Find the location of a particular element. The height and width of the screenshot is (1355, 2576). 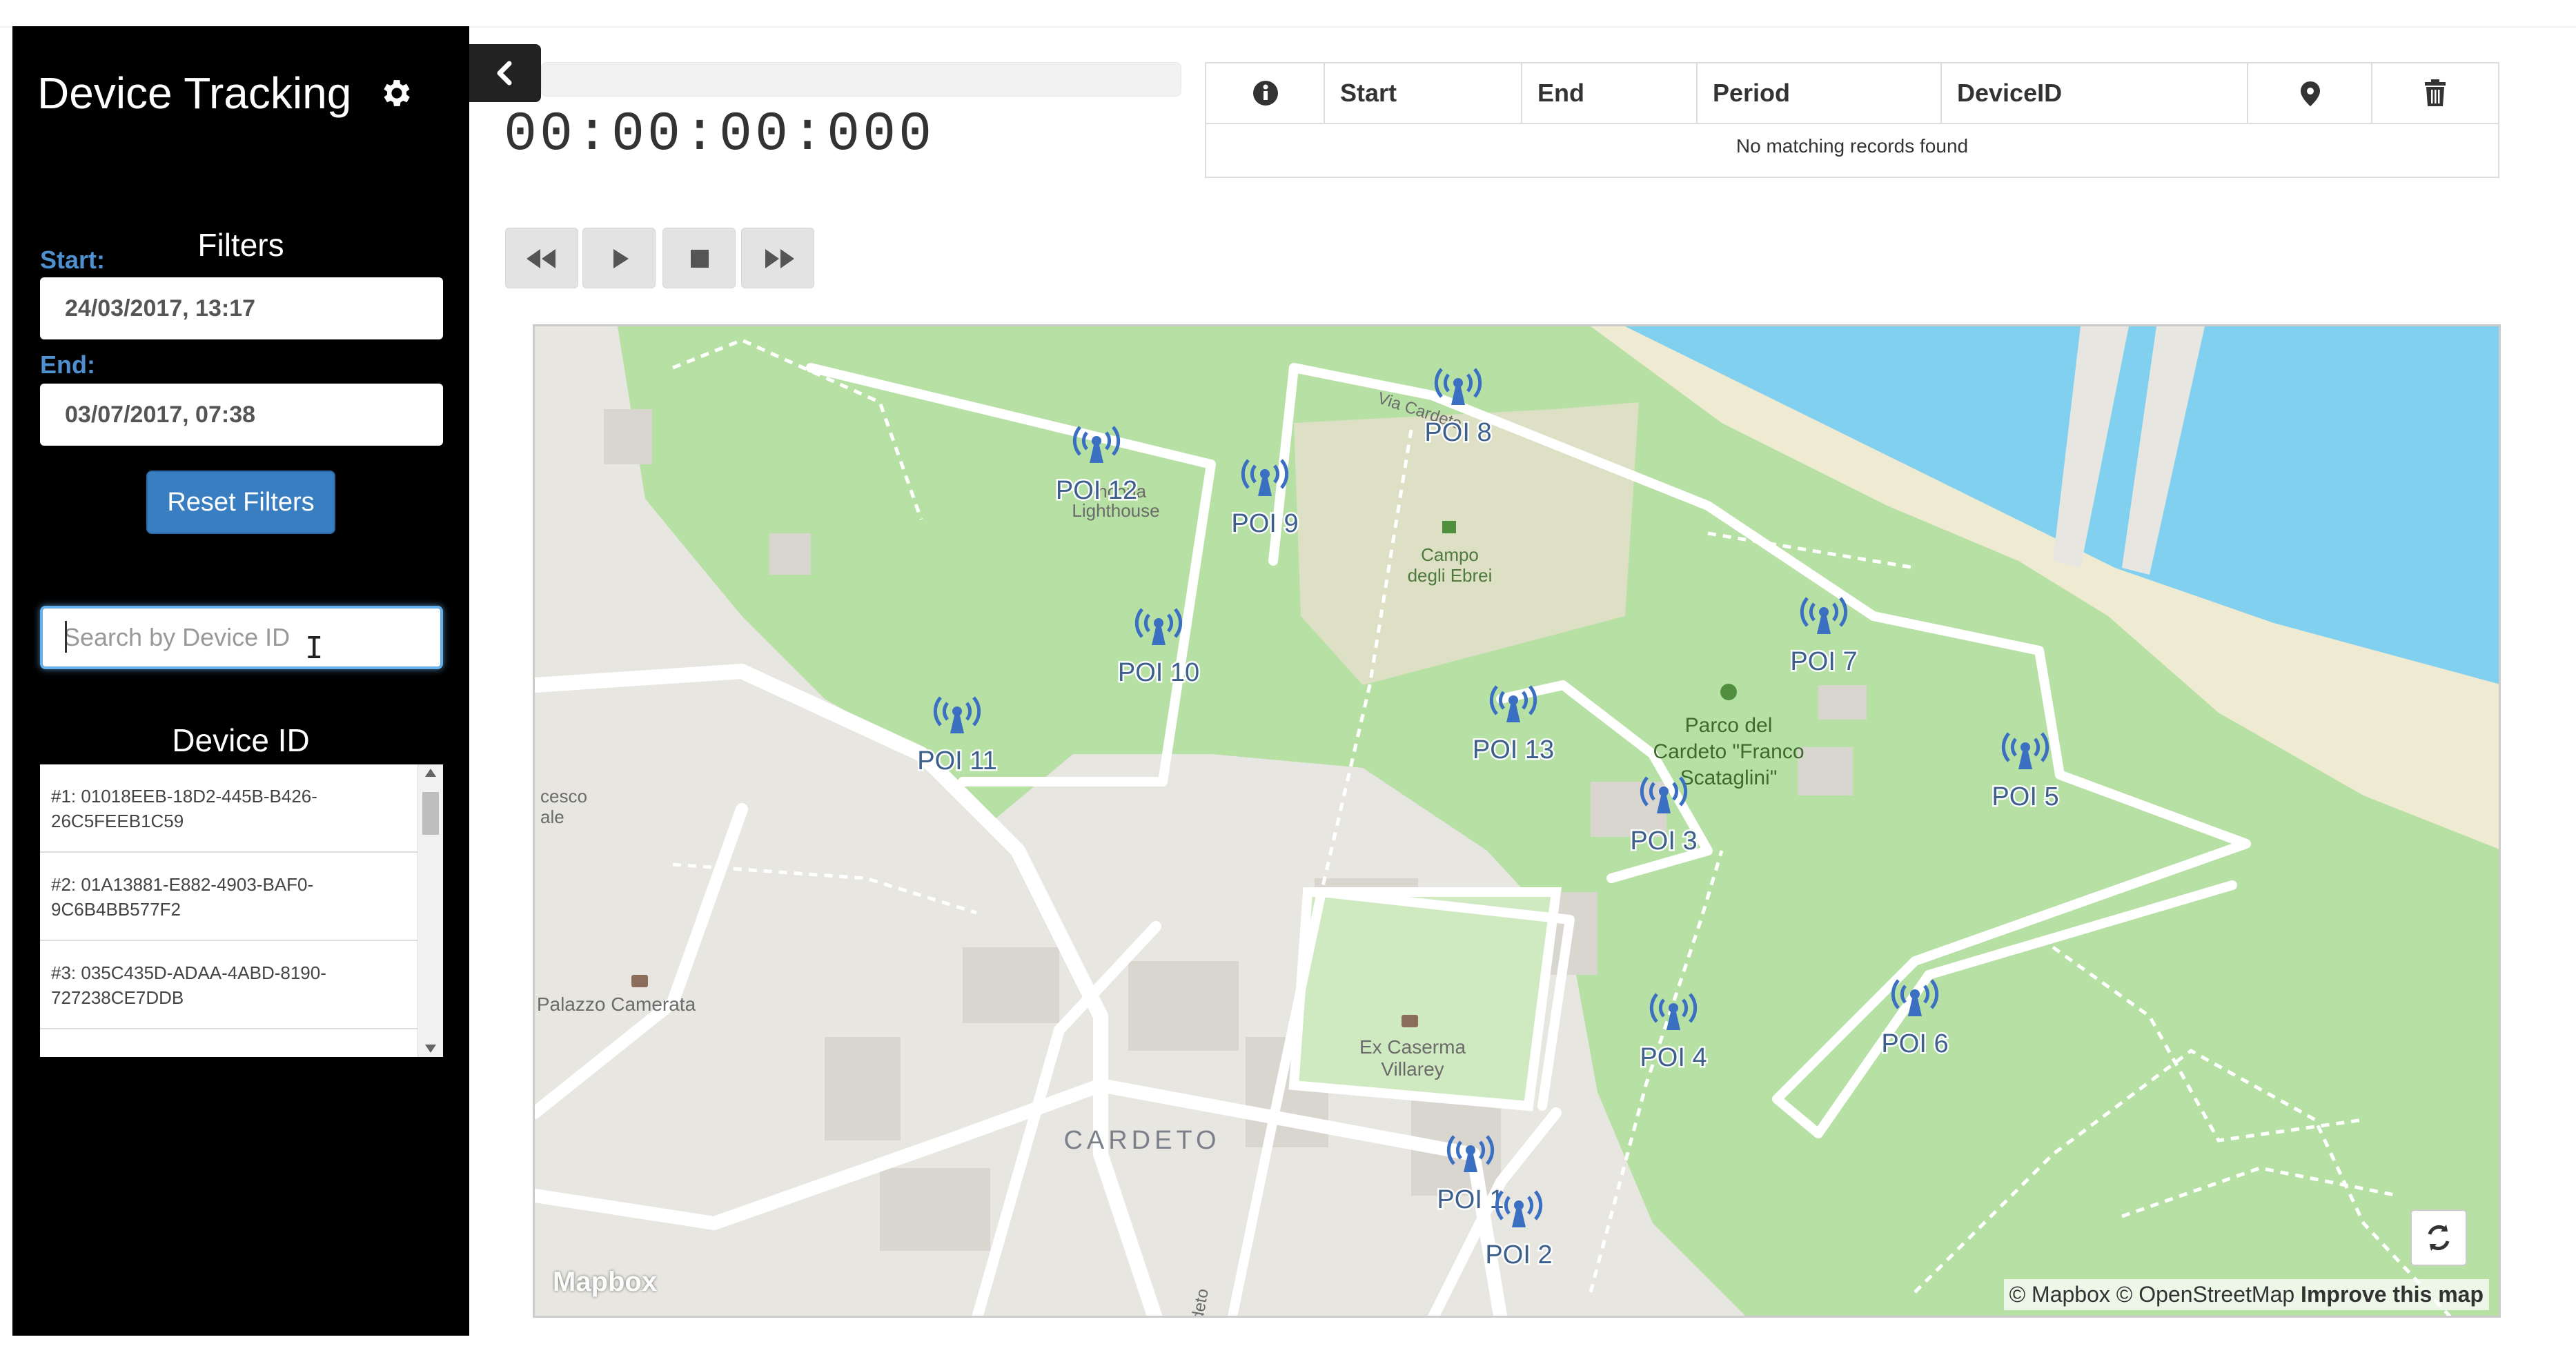

device-label: #2: 01A13881-E882-4903-BAF0-9C6B4BB577F2 is located at coordinates (182, 897).